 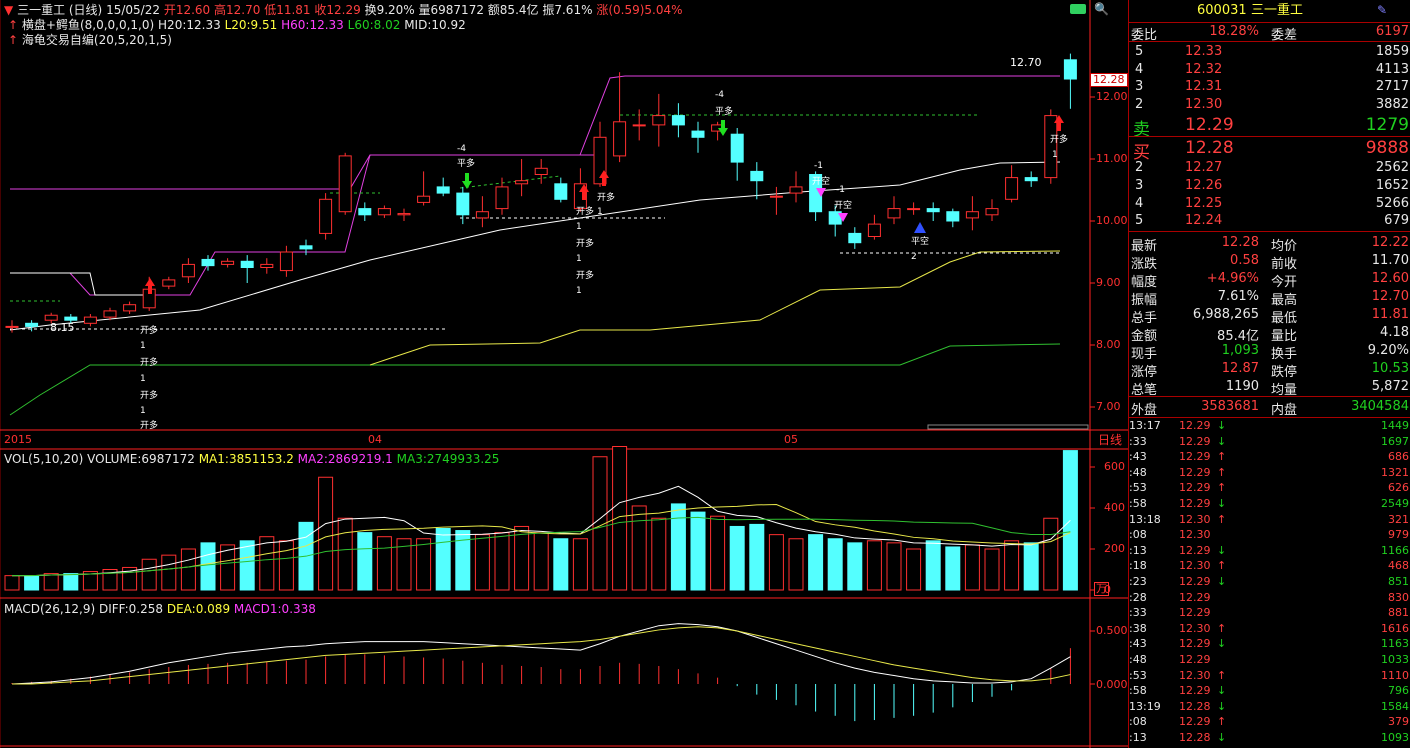 What do you see at coordinates (1101, 589) in the screenshot?
I see `vol-unit: 万` at bounding box center [1101, 589].